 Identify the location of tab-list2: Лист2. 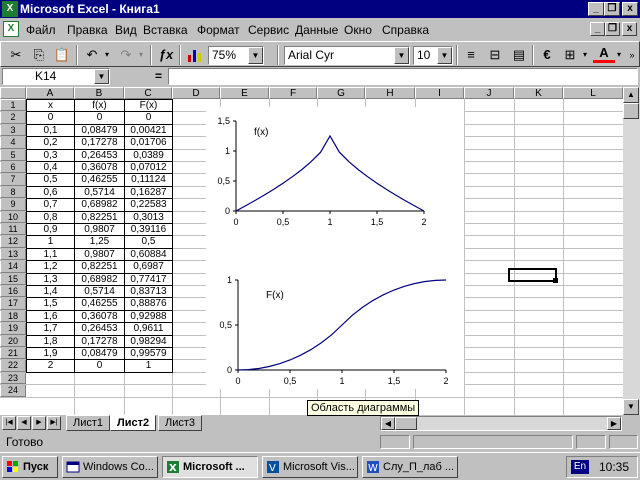
(133, 423).